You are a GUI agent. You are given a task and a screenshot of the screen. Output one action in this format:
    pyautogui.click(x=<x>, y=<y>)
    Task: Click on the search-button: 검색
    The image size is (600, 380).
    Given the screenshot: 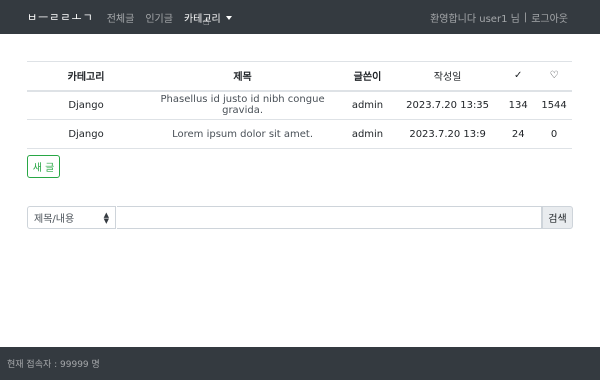 What is the action you would take?
    pyautogui.click(x=557, y=217)
    